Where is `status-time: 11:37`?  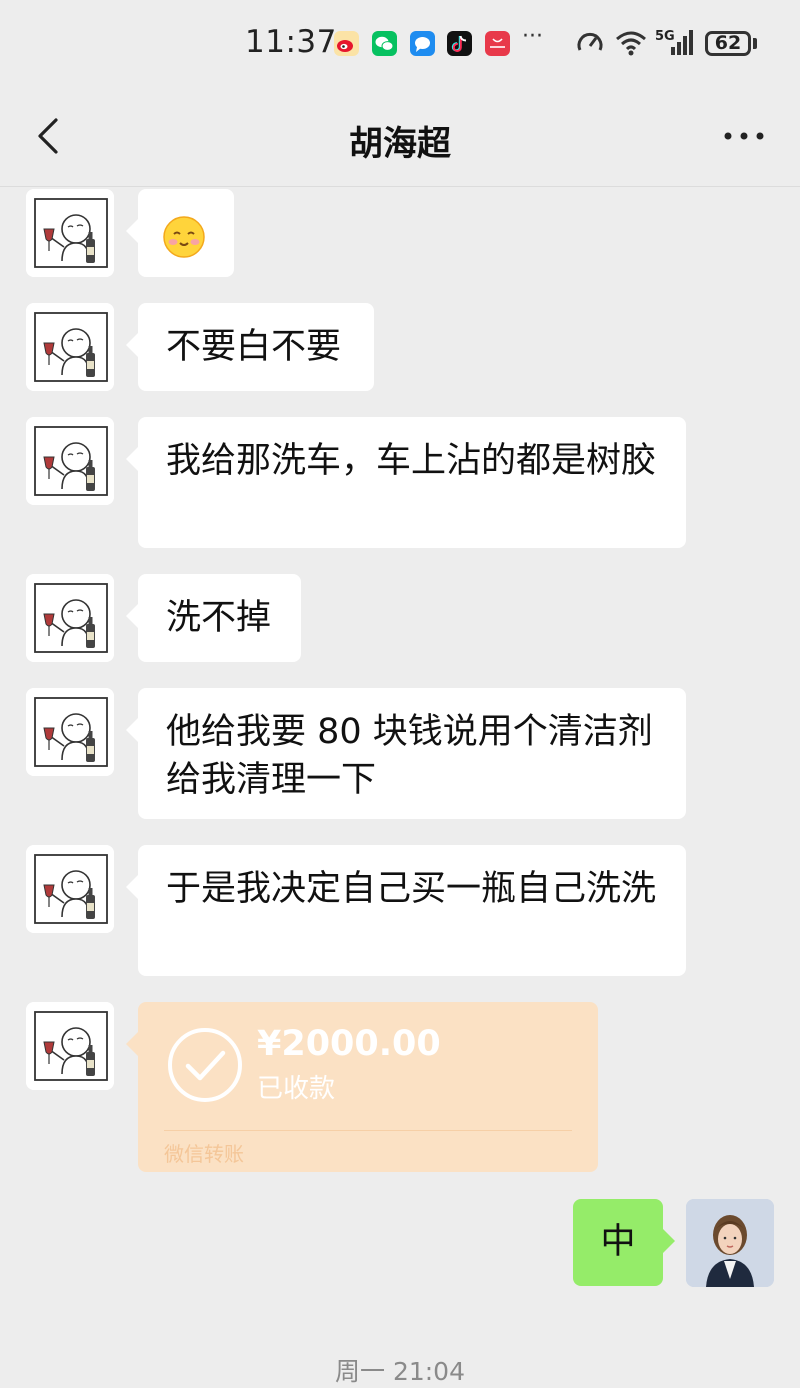 status-time: 11:37 is located at coordinates (291, 42).